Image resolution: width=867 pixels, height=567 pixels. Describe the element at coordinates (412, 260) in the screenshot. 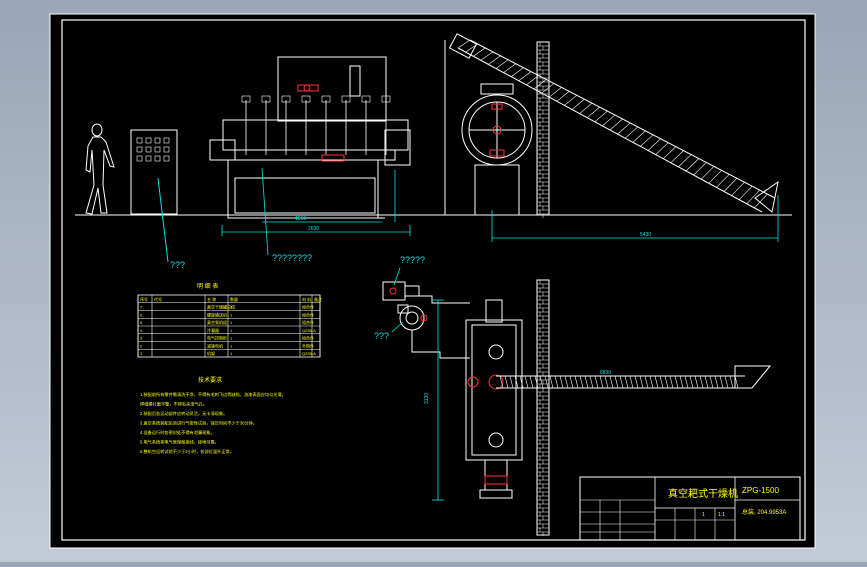

I see `motor-callout-label: ?????` at that location.